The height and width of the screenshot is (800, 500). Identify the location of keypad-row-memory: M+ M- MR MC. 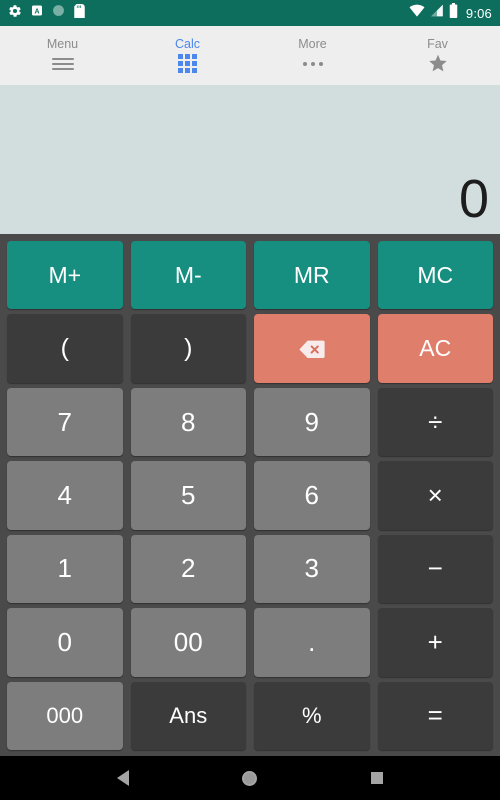
(250, 275).